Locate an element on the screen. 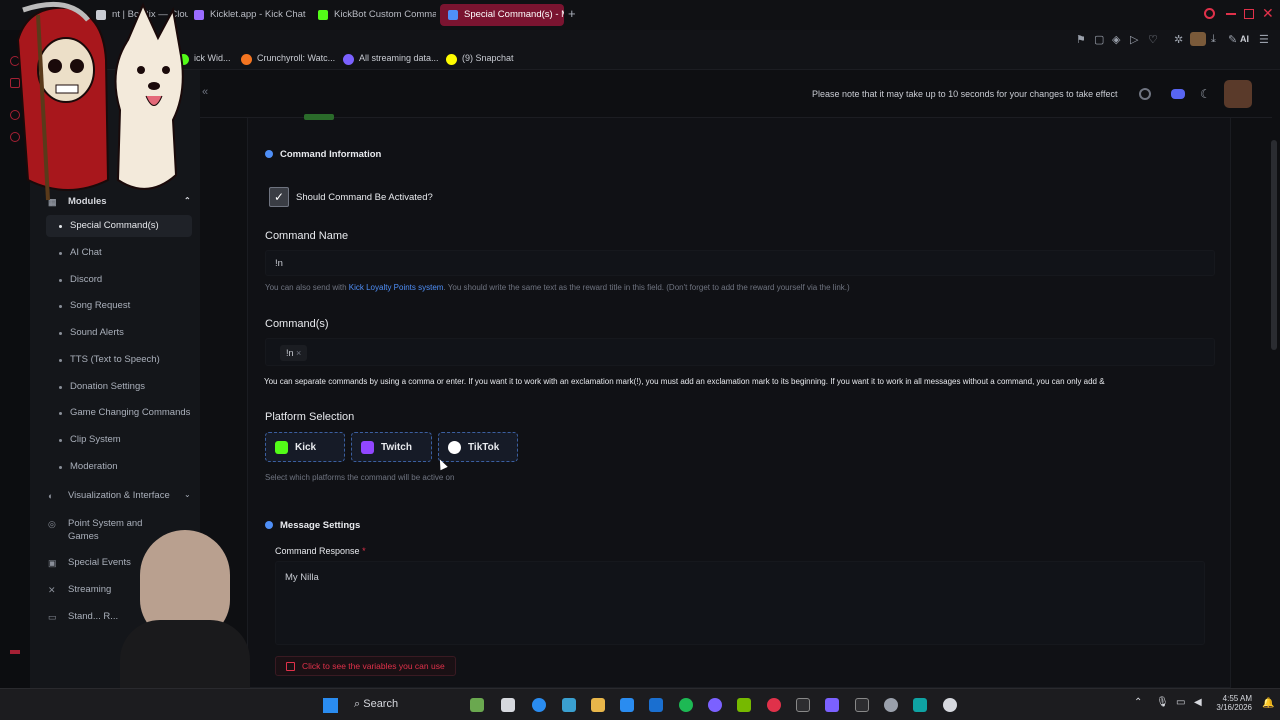 This screenshot has height=720, width=1280. minimize-icon is located at coordinates (1231, 14).